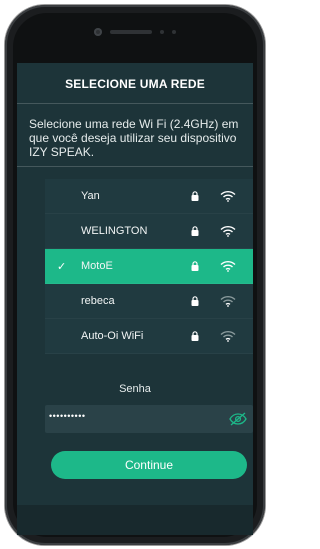  I want to click on network-name: WELINGTON, so click(114, 231).